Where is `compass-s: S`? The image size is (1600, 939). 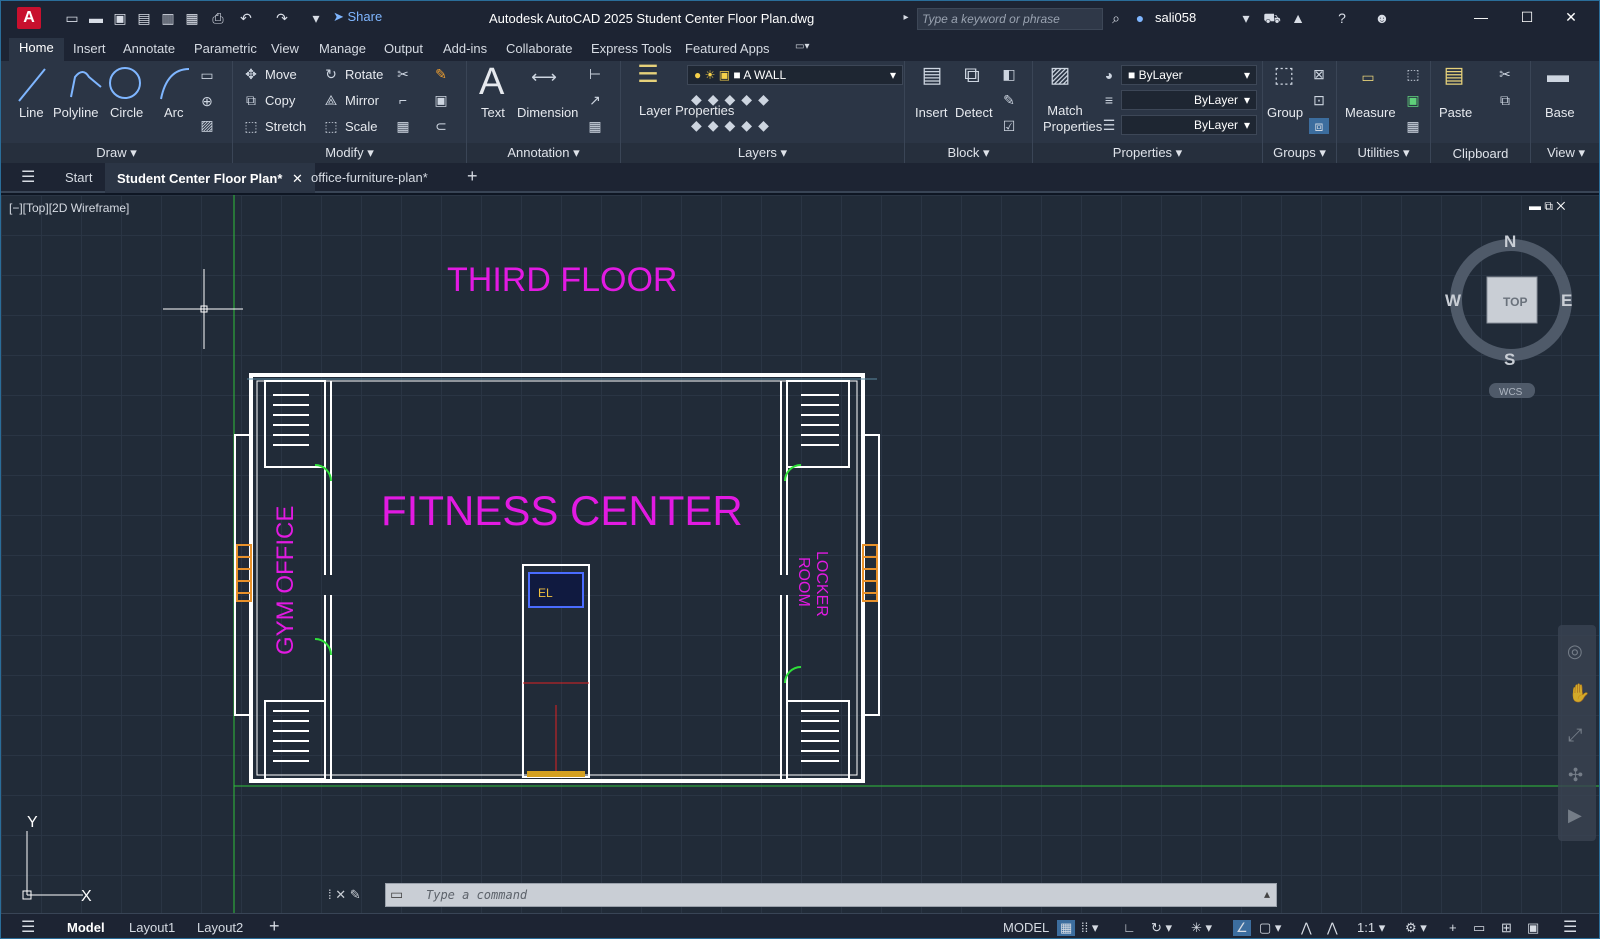
compass-s: S is located at coordinates (1509, 359).